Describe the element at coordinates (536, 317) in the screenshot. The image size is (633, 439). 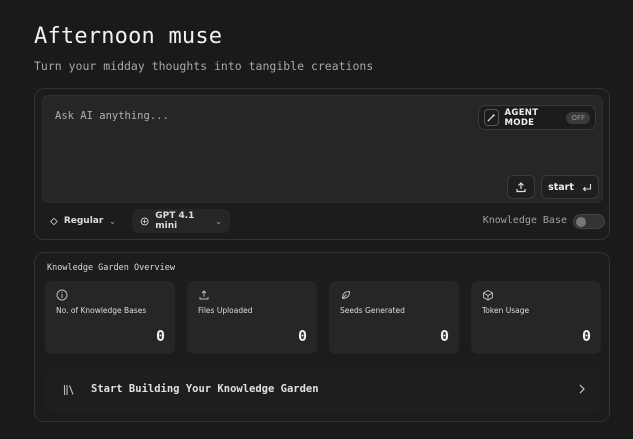
I see `stat-card-token-usage: Token Usage 0` at that location.